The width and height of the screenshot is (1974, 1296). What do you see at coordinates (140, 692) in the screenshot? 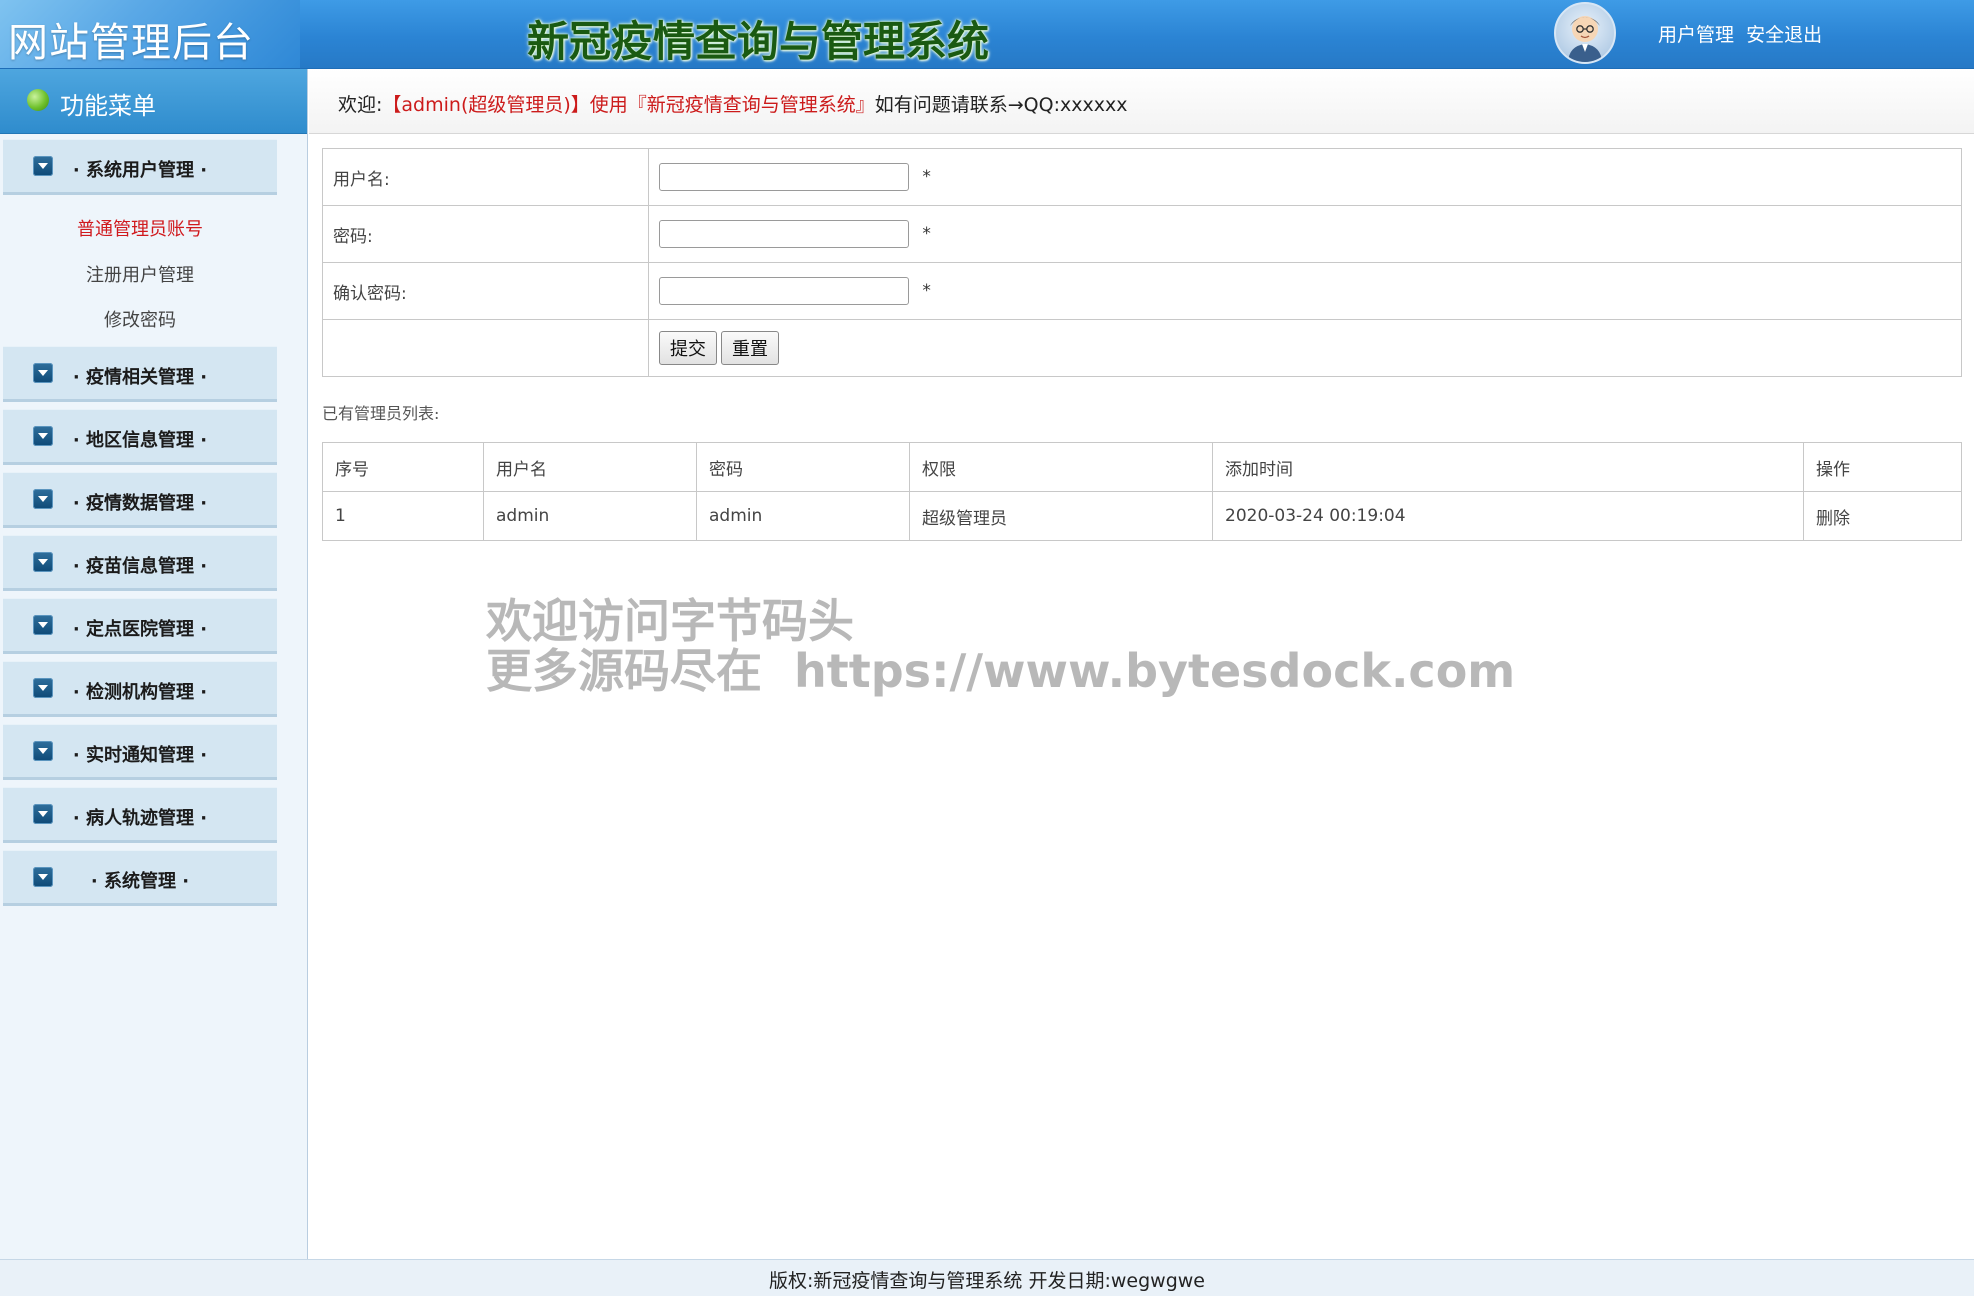
I see `sidebar-group-label: · 检测机构管理 ·` at bounding box center [140, 692].